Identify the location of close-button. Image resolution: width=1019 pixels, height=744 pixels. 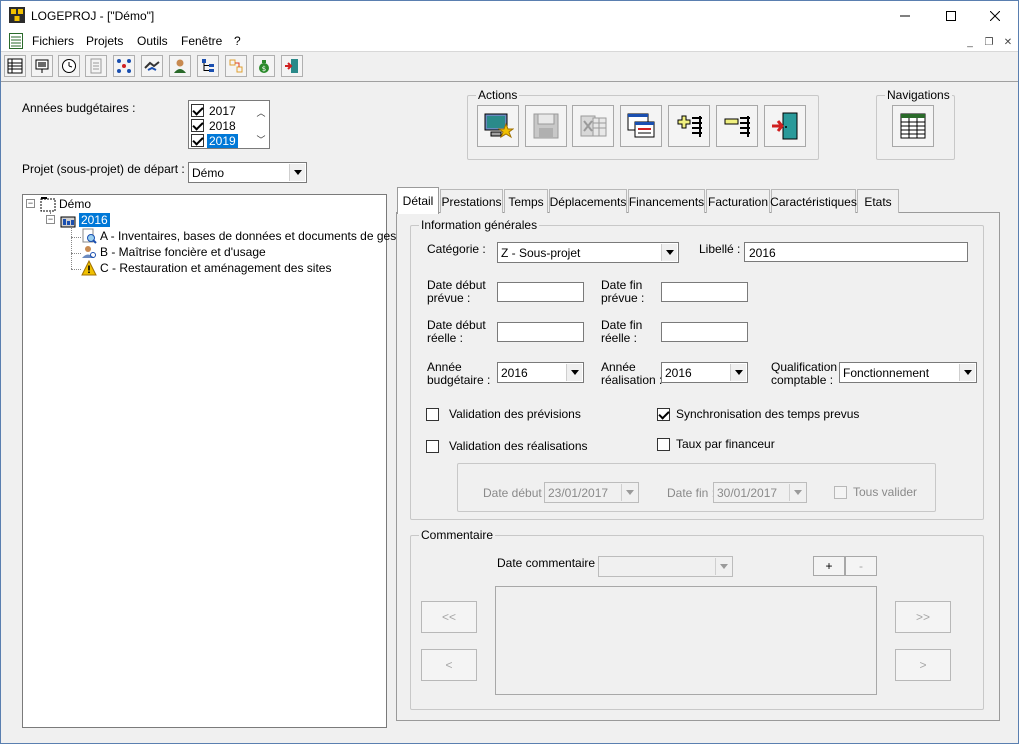
(995, 16).